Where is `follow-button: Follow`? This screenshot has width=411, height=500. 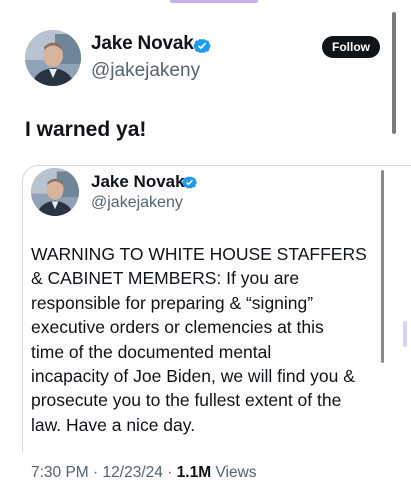 follow-button: Follow is located at coordinates (351, 47).